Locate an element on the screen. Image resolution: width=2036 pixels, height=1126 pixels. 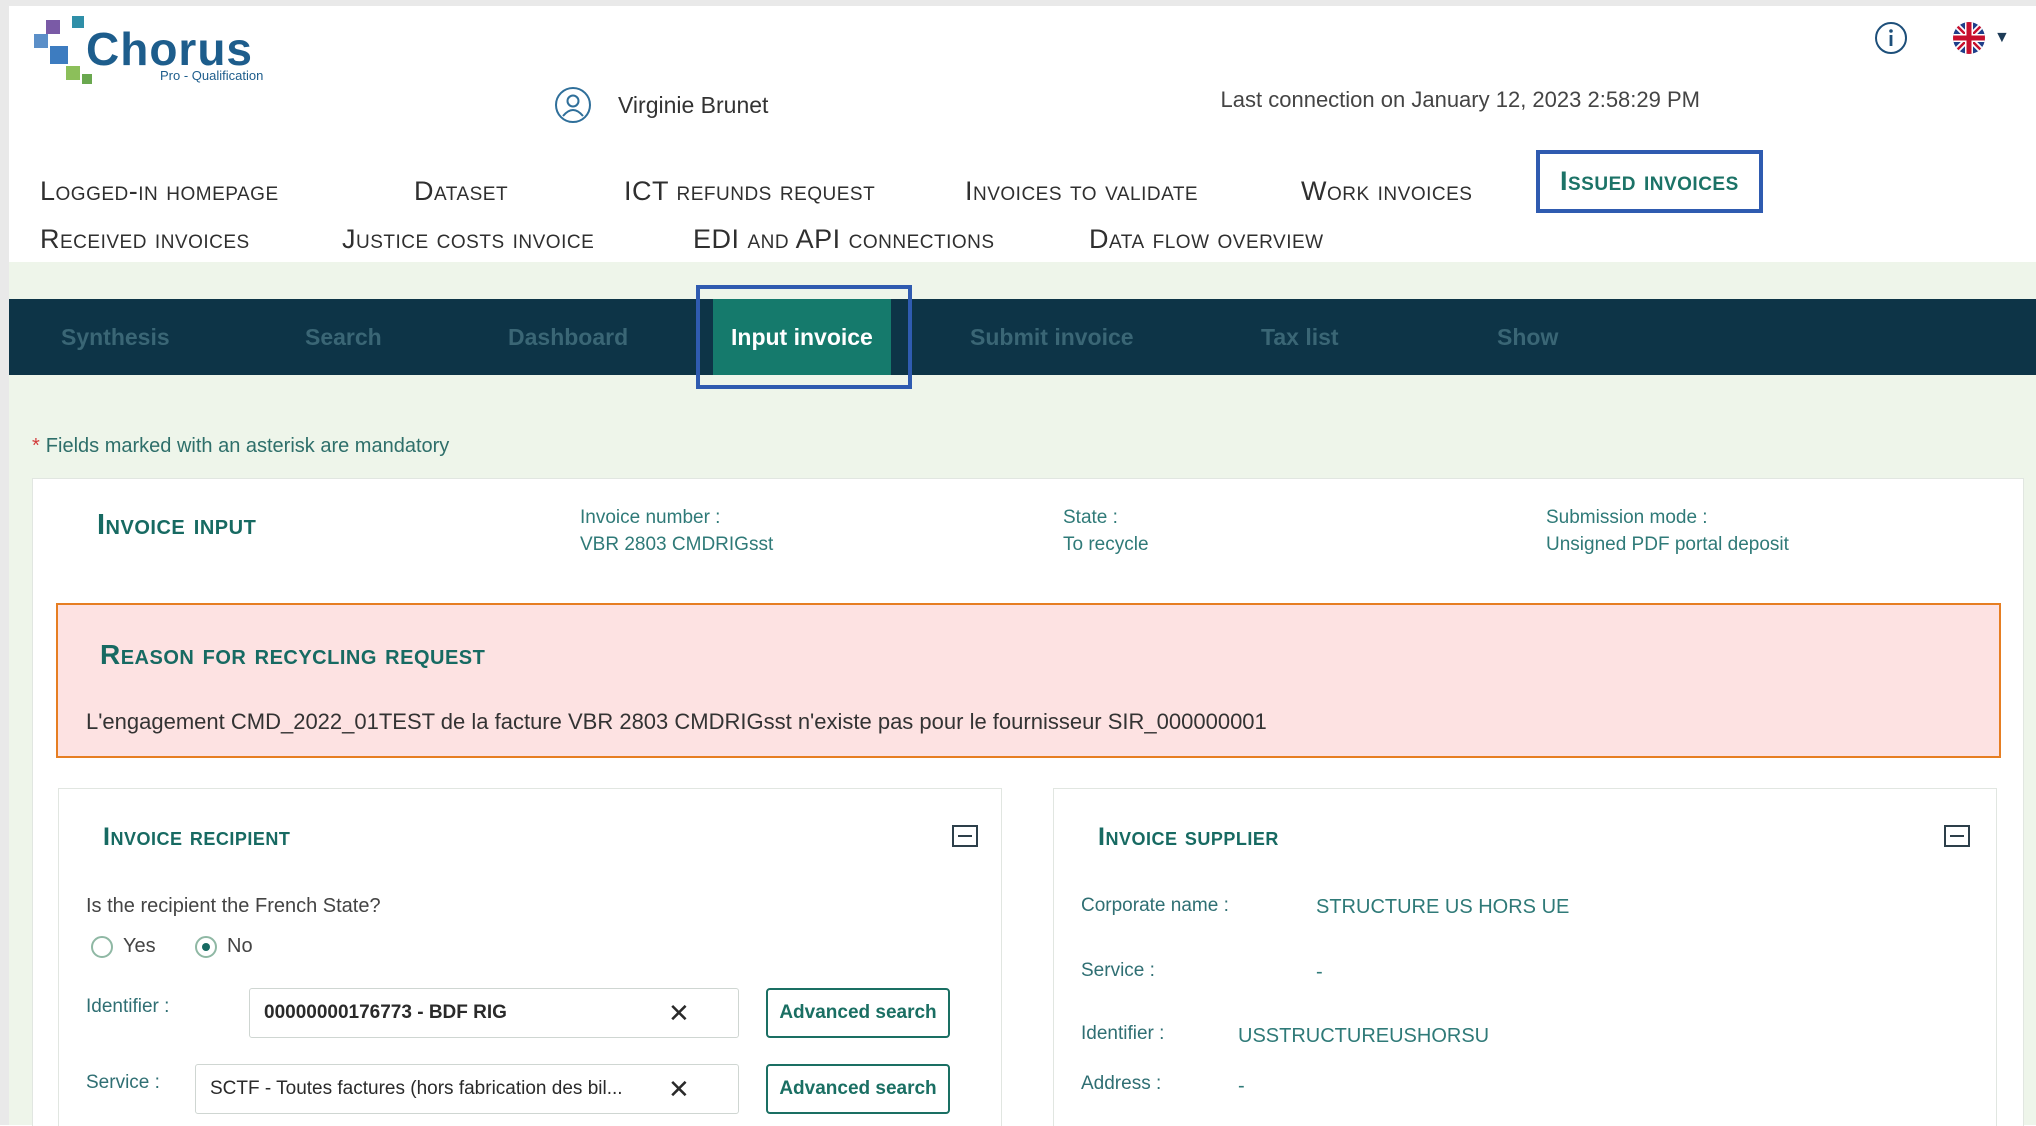
tab-synthesis: Synthesis is located at coordinates (115, 337).